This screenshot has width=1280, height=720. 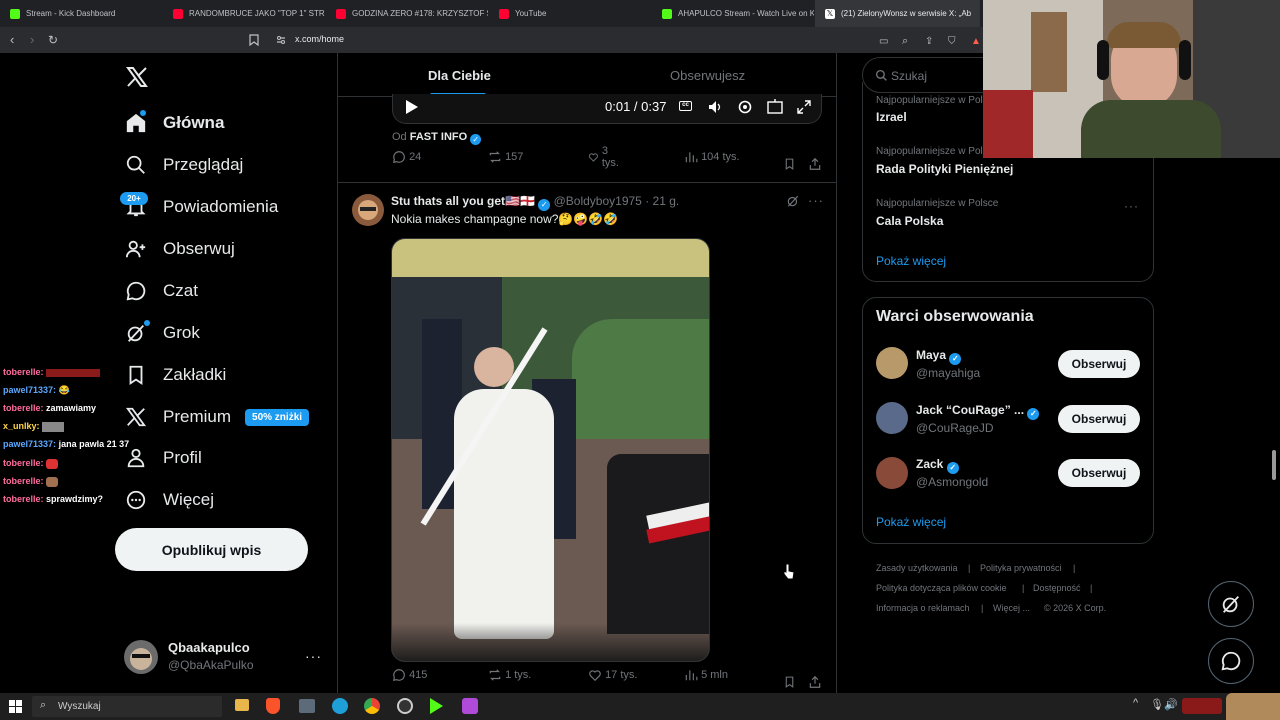 I want to click on volume-icon, so click(x=715, y=107).